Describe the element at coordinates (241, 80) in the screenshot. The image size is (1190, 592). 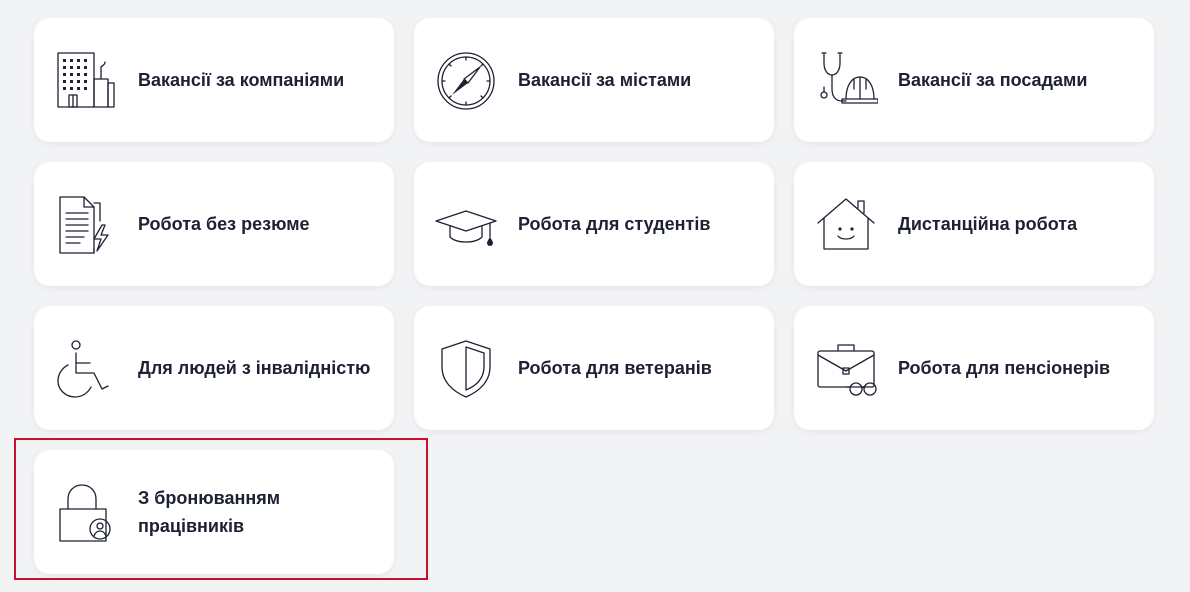
I see `card-label: Вакансії за компаніями` at that location.